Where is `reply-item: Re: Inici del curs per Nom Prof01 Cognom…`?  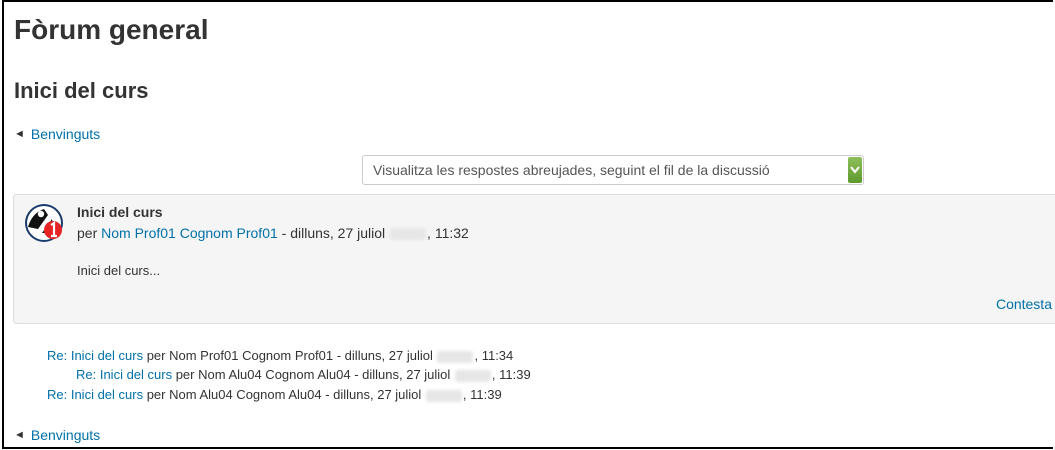
reply-item: Re: Inici del curs per Nom Prof01 Cognom… is located at coordinates (280, 355).